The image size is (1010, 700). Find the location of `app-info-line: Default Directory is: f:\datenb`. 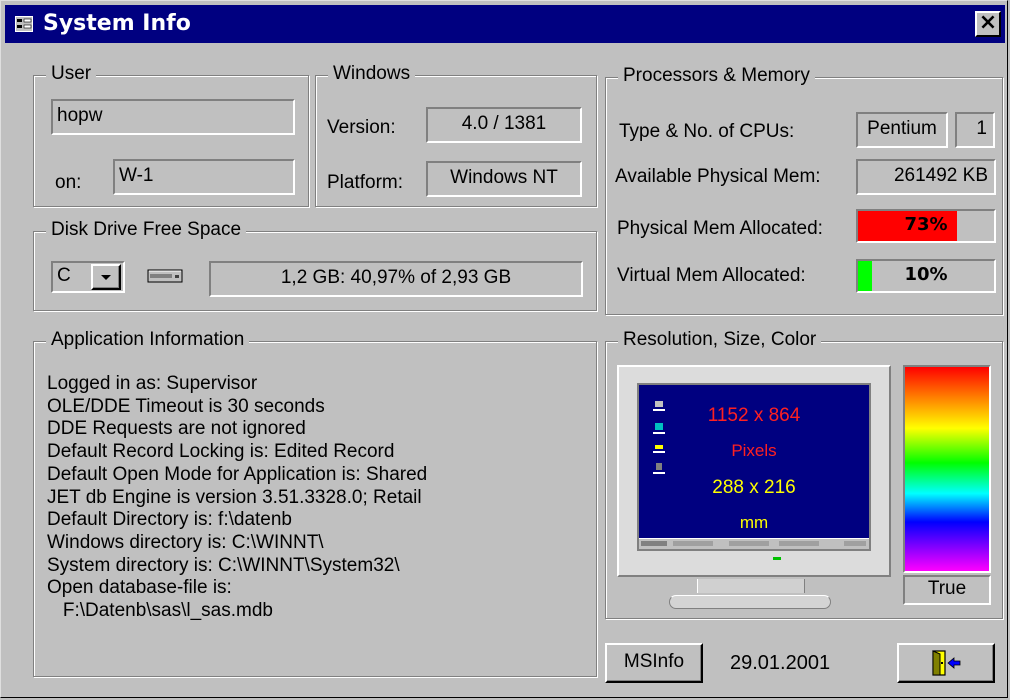

app-info-line: Default Directory is: f:\datenb is located at coordinates (169, 520).